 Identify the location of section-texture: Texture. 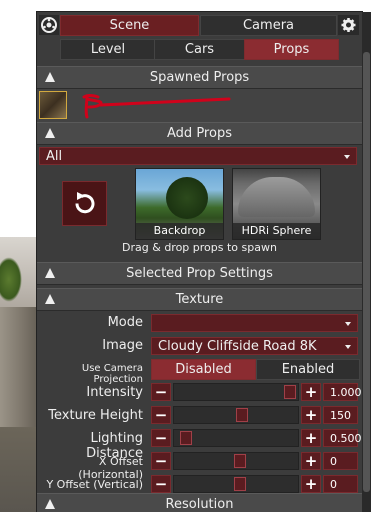
(199, 299).